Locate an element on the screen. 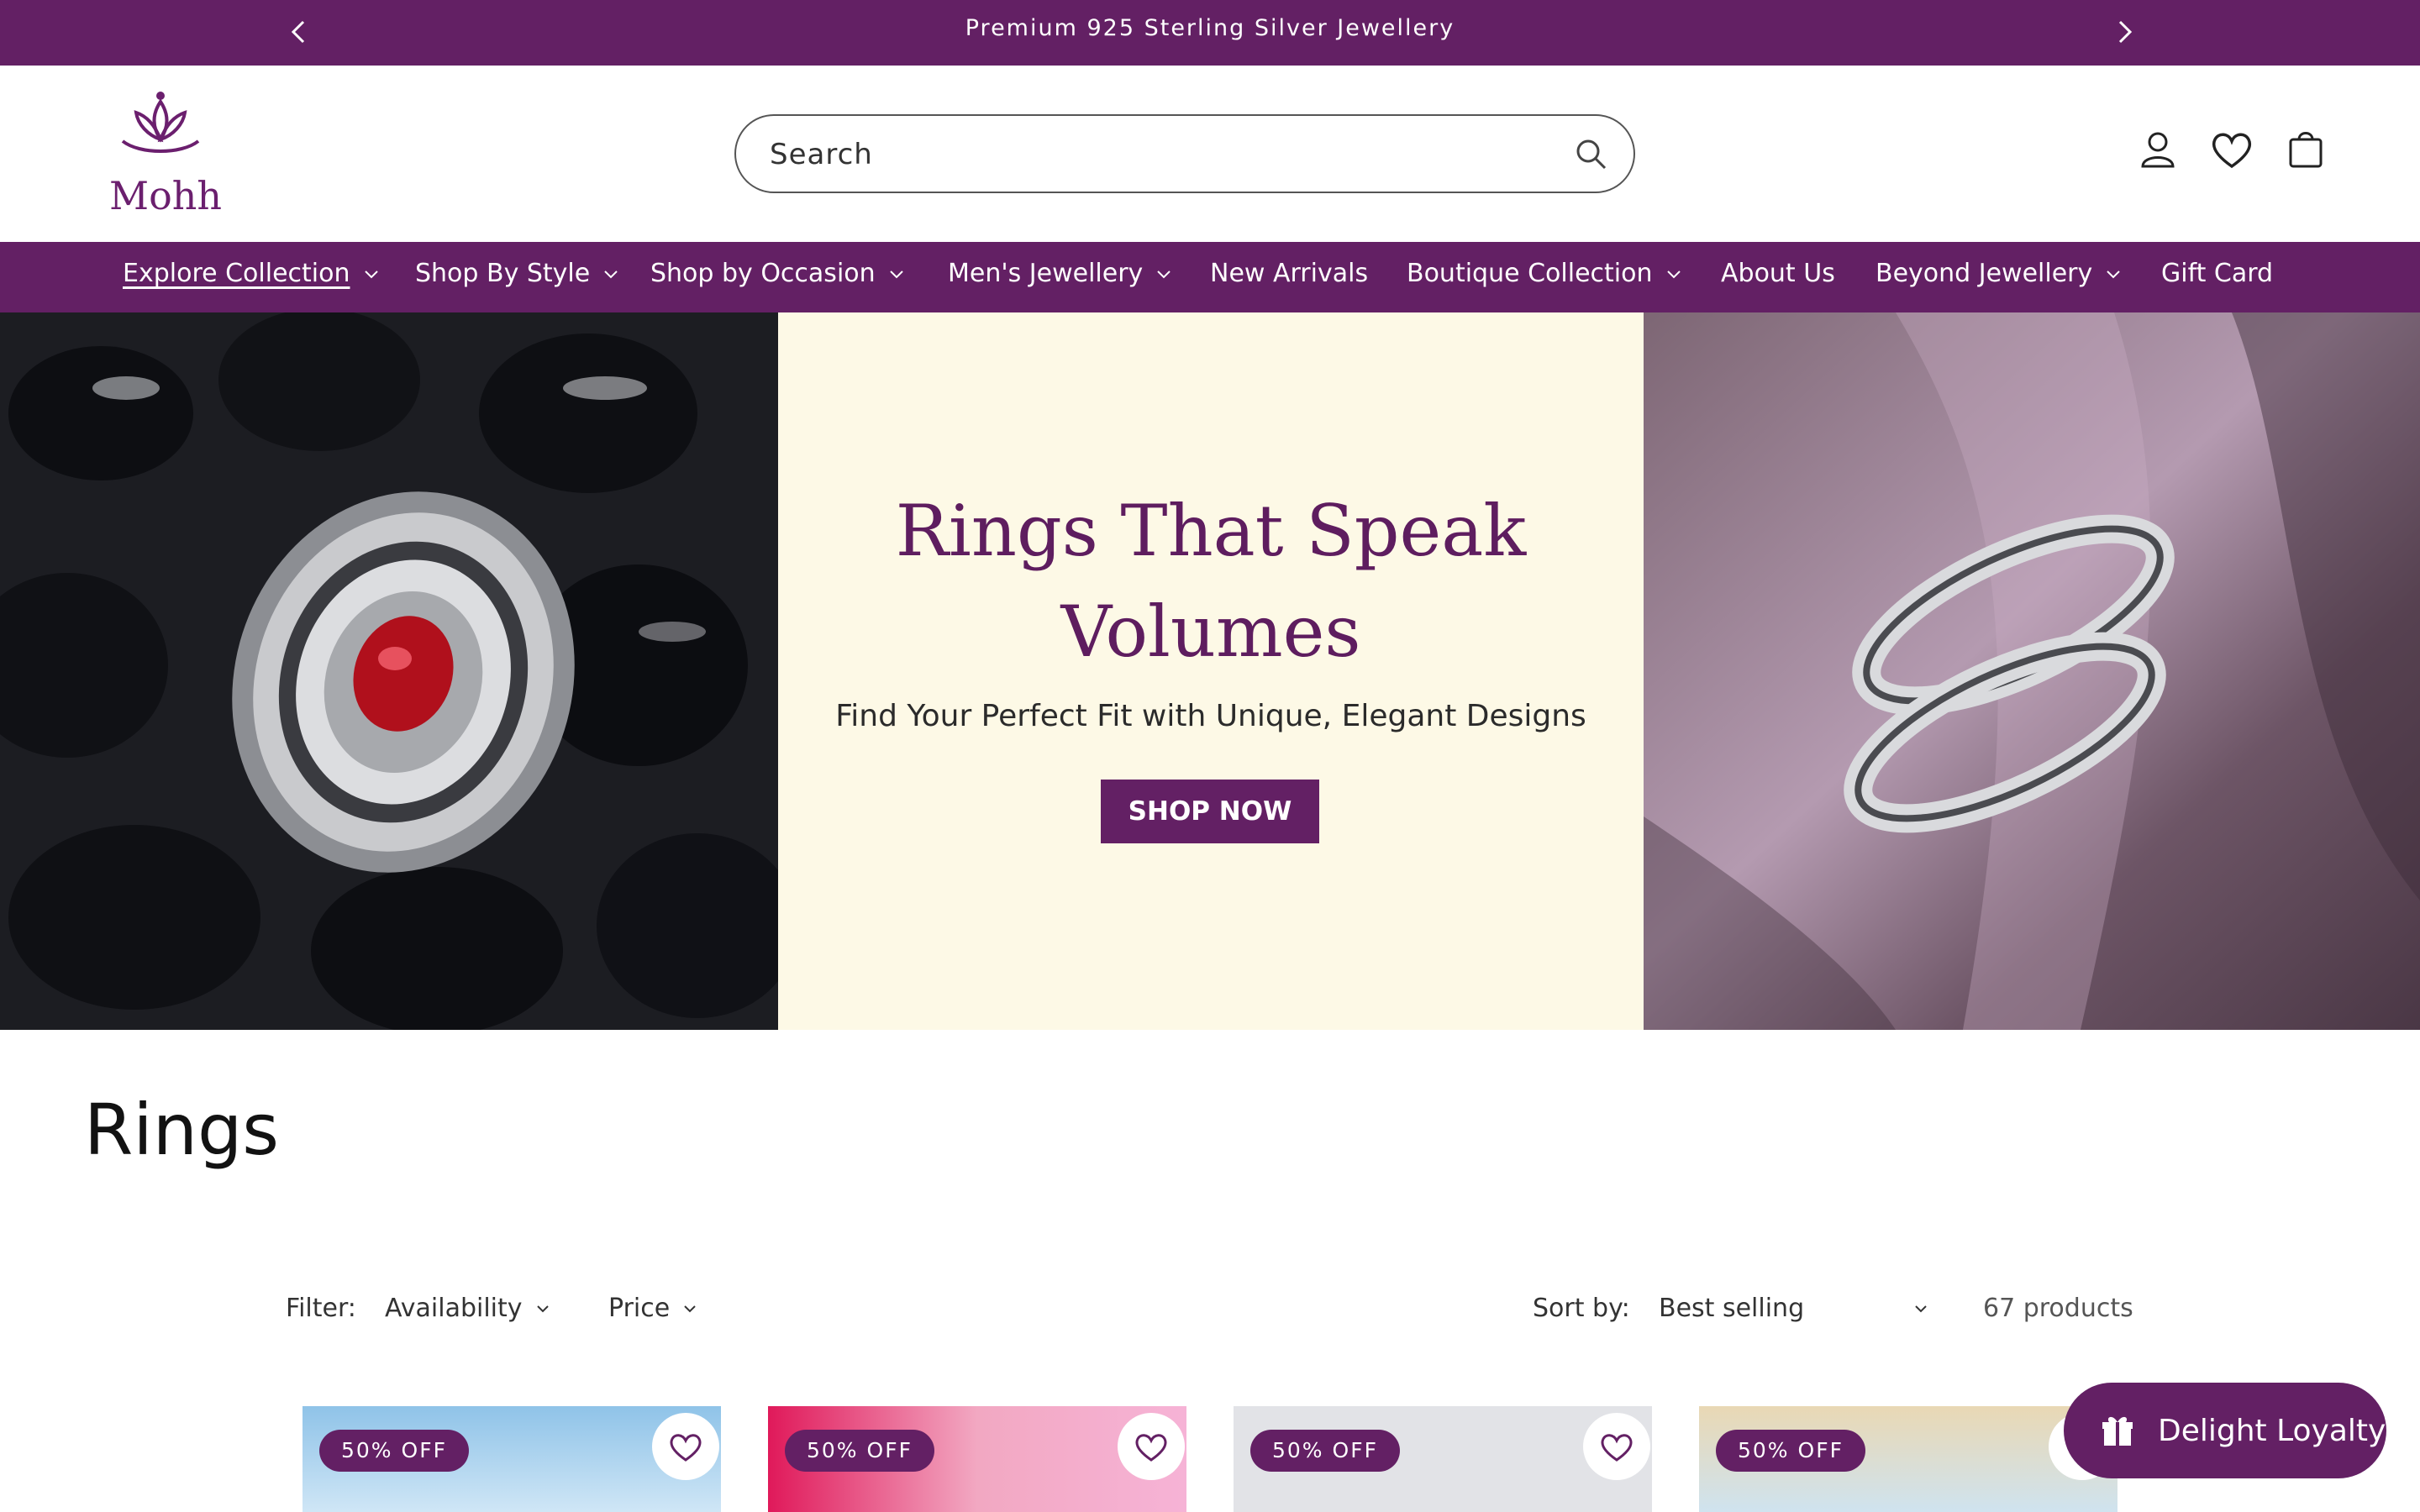 The image size is (2420, 1512). hero-title-line1: Rings That Speak is located at coordinates (1211, 531).